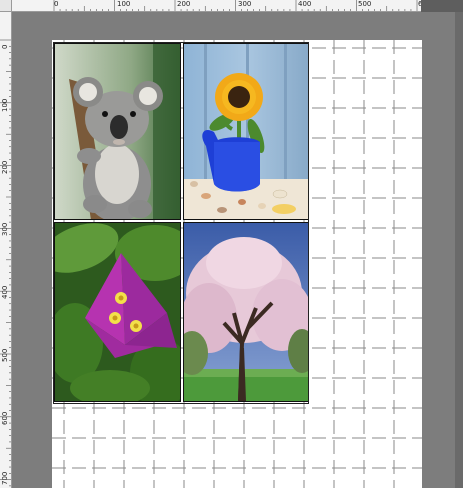 Image resolution: width=463 pixels, height=488 pixels. Describe the element at coordinates (6, 6) in the screenshot. I see `ruler-corner` at that location.